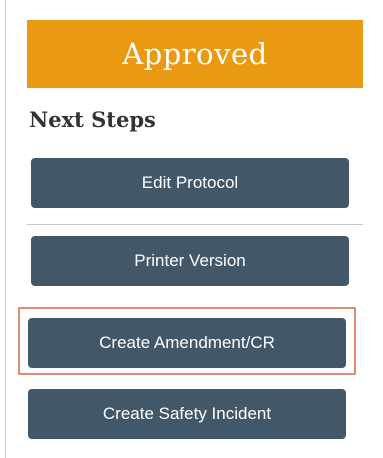 The height and width of the screenshot is (458, 383). I want to click on panel-border, so click(5, 229).